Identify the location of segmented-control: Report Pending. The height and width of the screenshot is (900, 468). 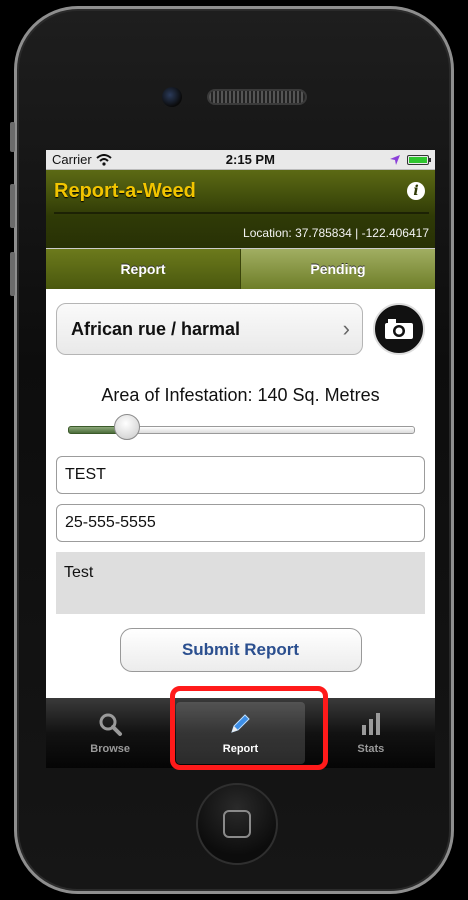
(240, 268).